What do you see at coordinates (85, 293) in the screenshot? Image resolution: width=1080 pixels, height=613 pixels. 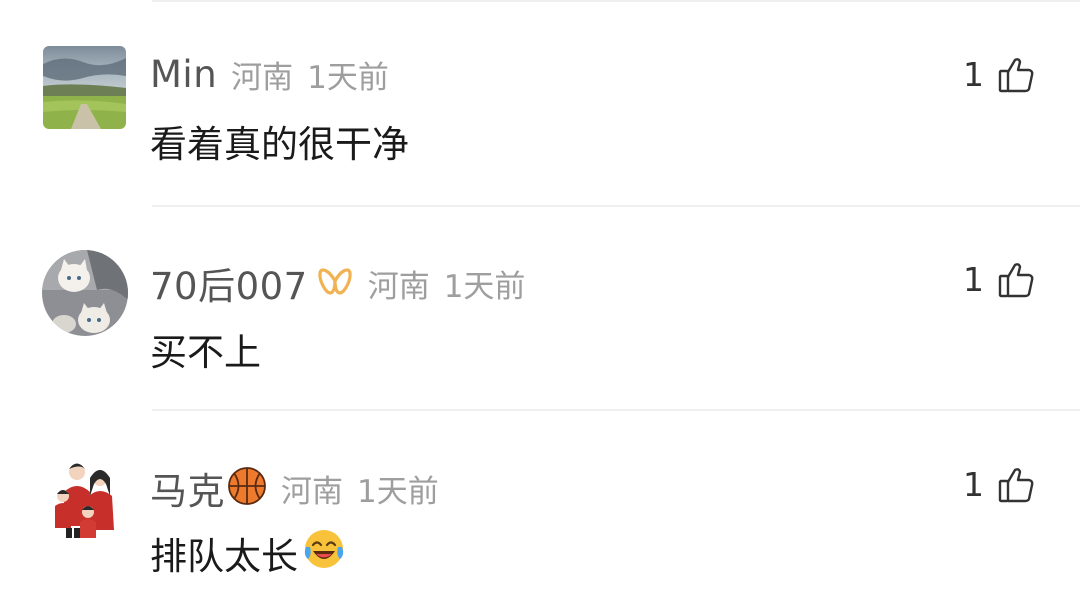 I see `kittens-avatar` at bounding box center [85, 293].